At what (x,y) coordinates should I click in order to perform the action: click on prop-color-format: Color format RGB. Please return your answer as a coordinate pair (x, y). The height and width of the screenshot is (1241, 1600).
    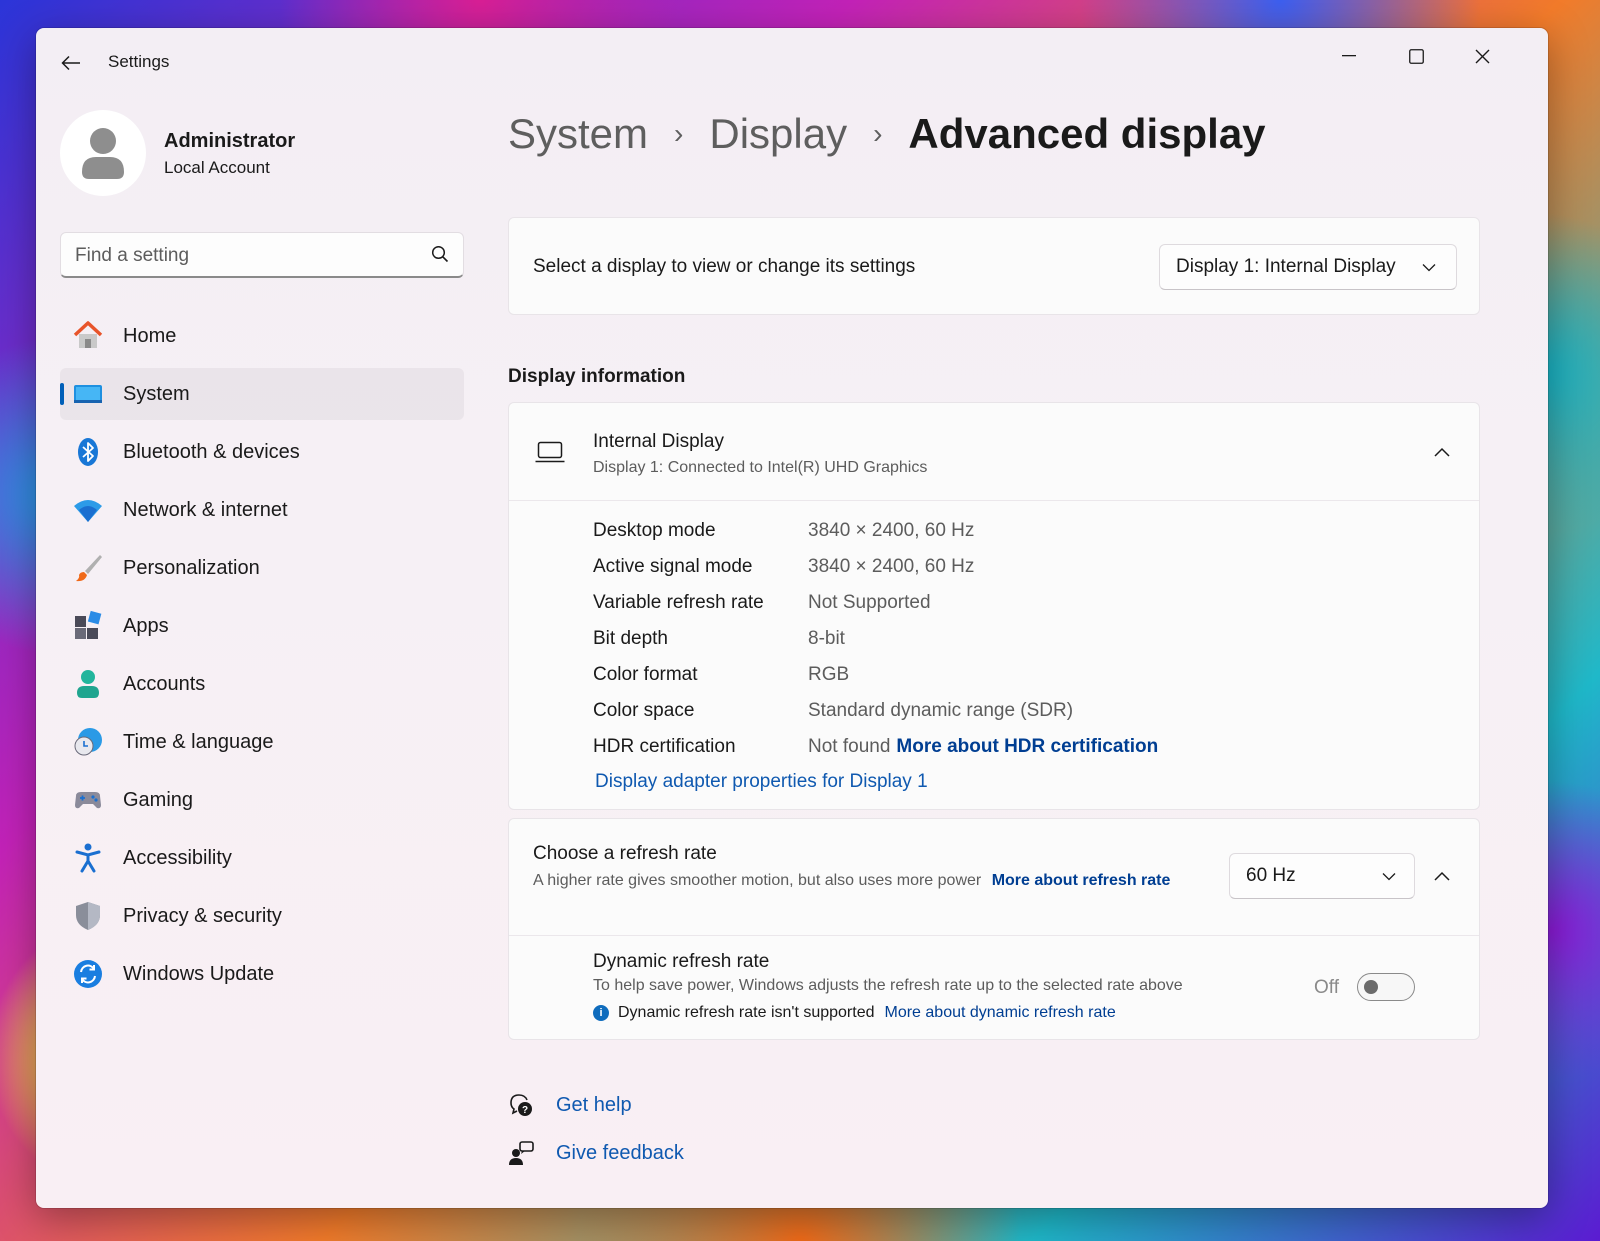
    Looking at the image, I should click on (721, 675).